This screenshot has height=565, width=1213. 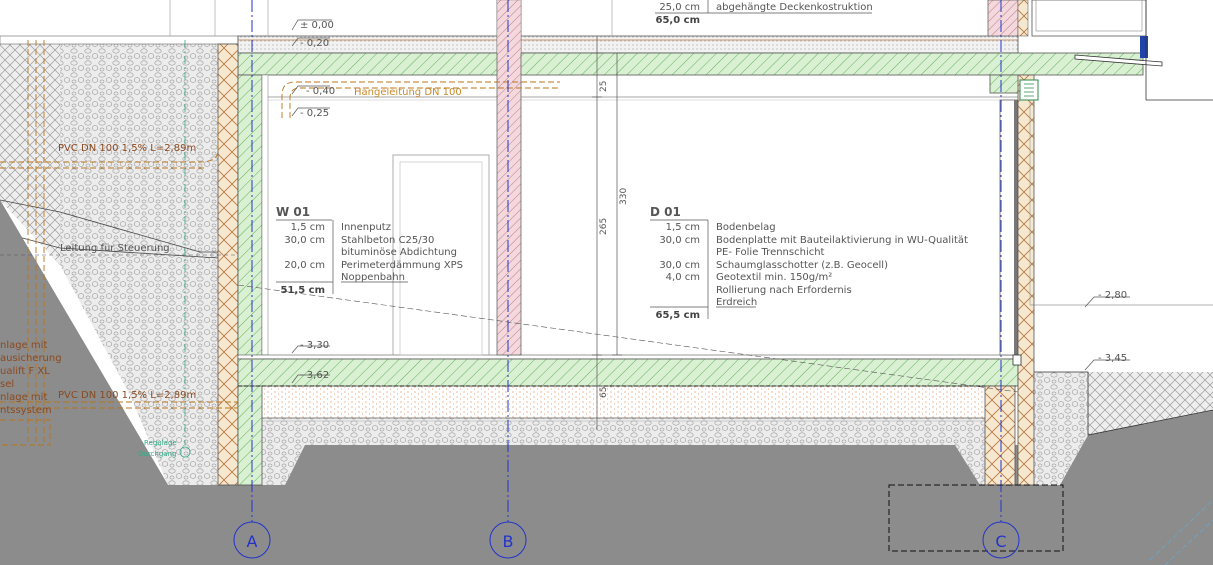 I want to click on left-small-2: Durchgang, so click(x=157, y=454).